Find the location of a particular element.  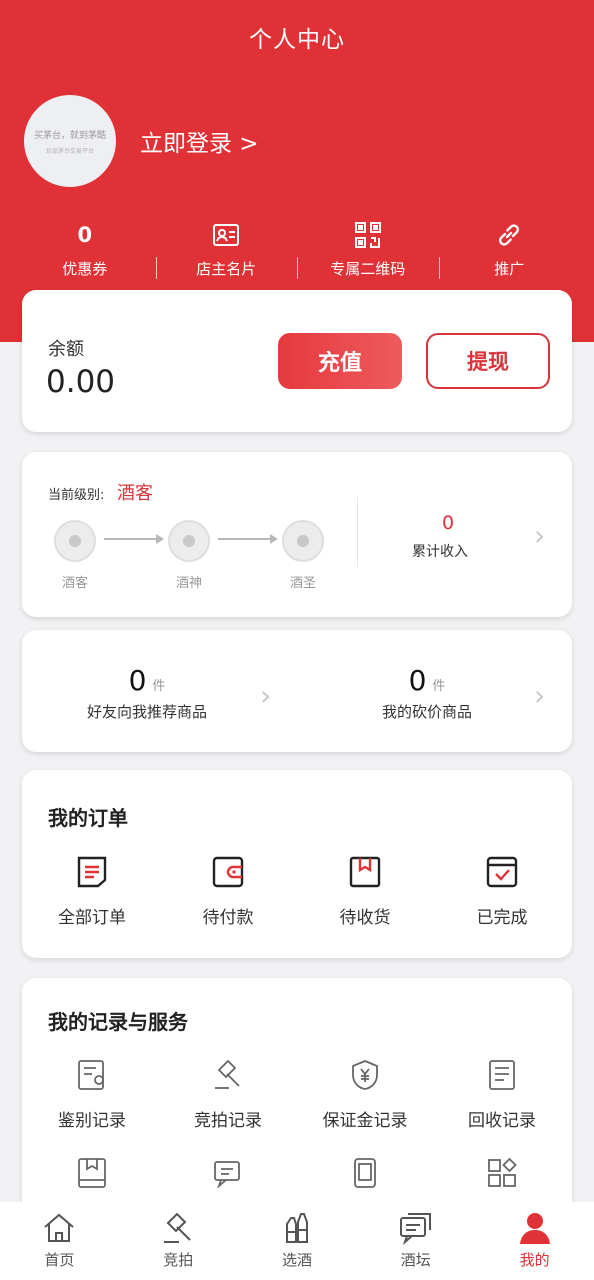

tab-label: 我的 is located at coordinates (534, 1260).